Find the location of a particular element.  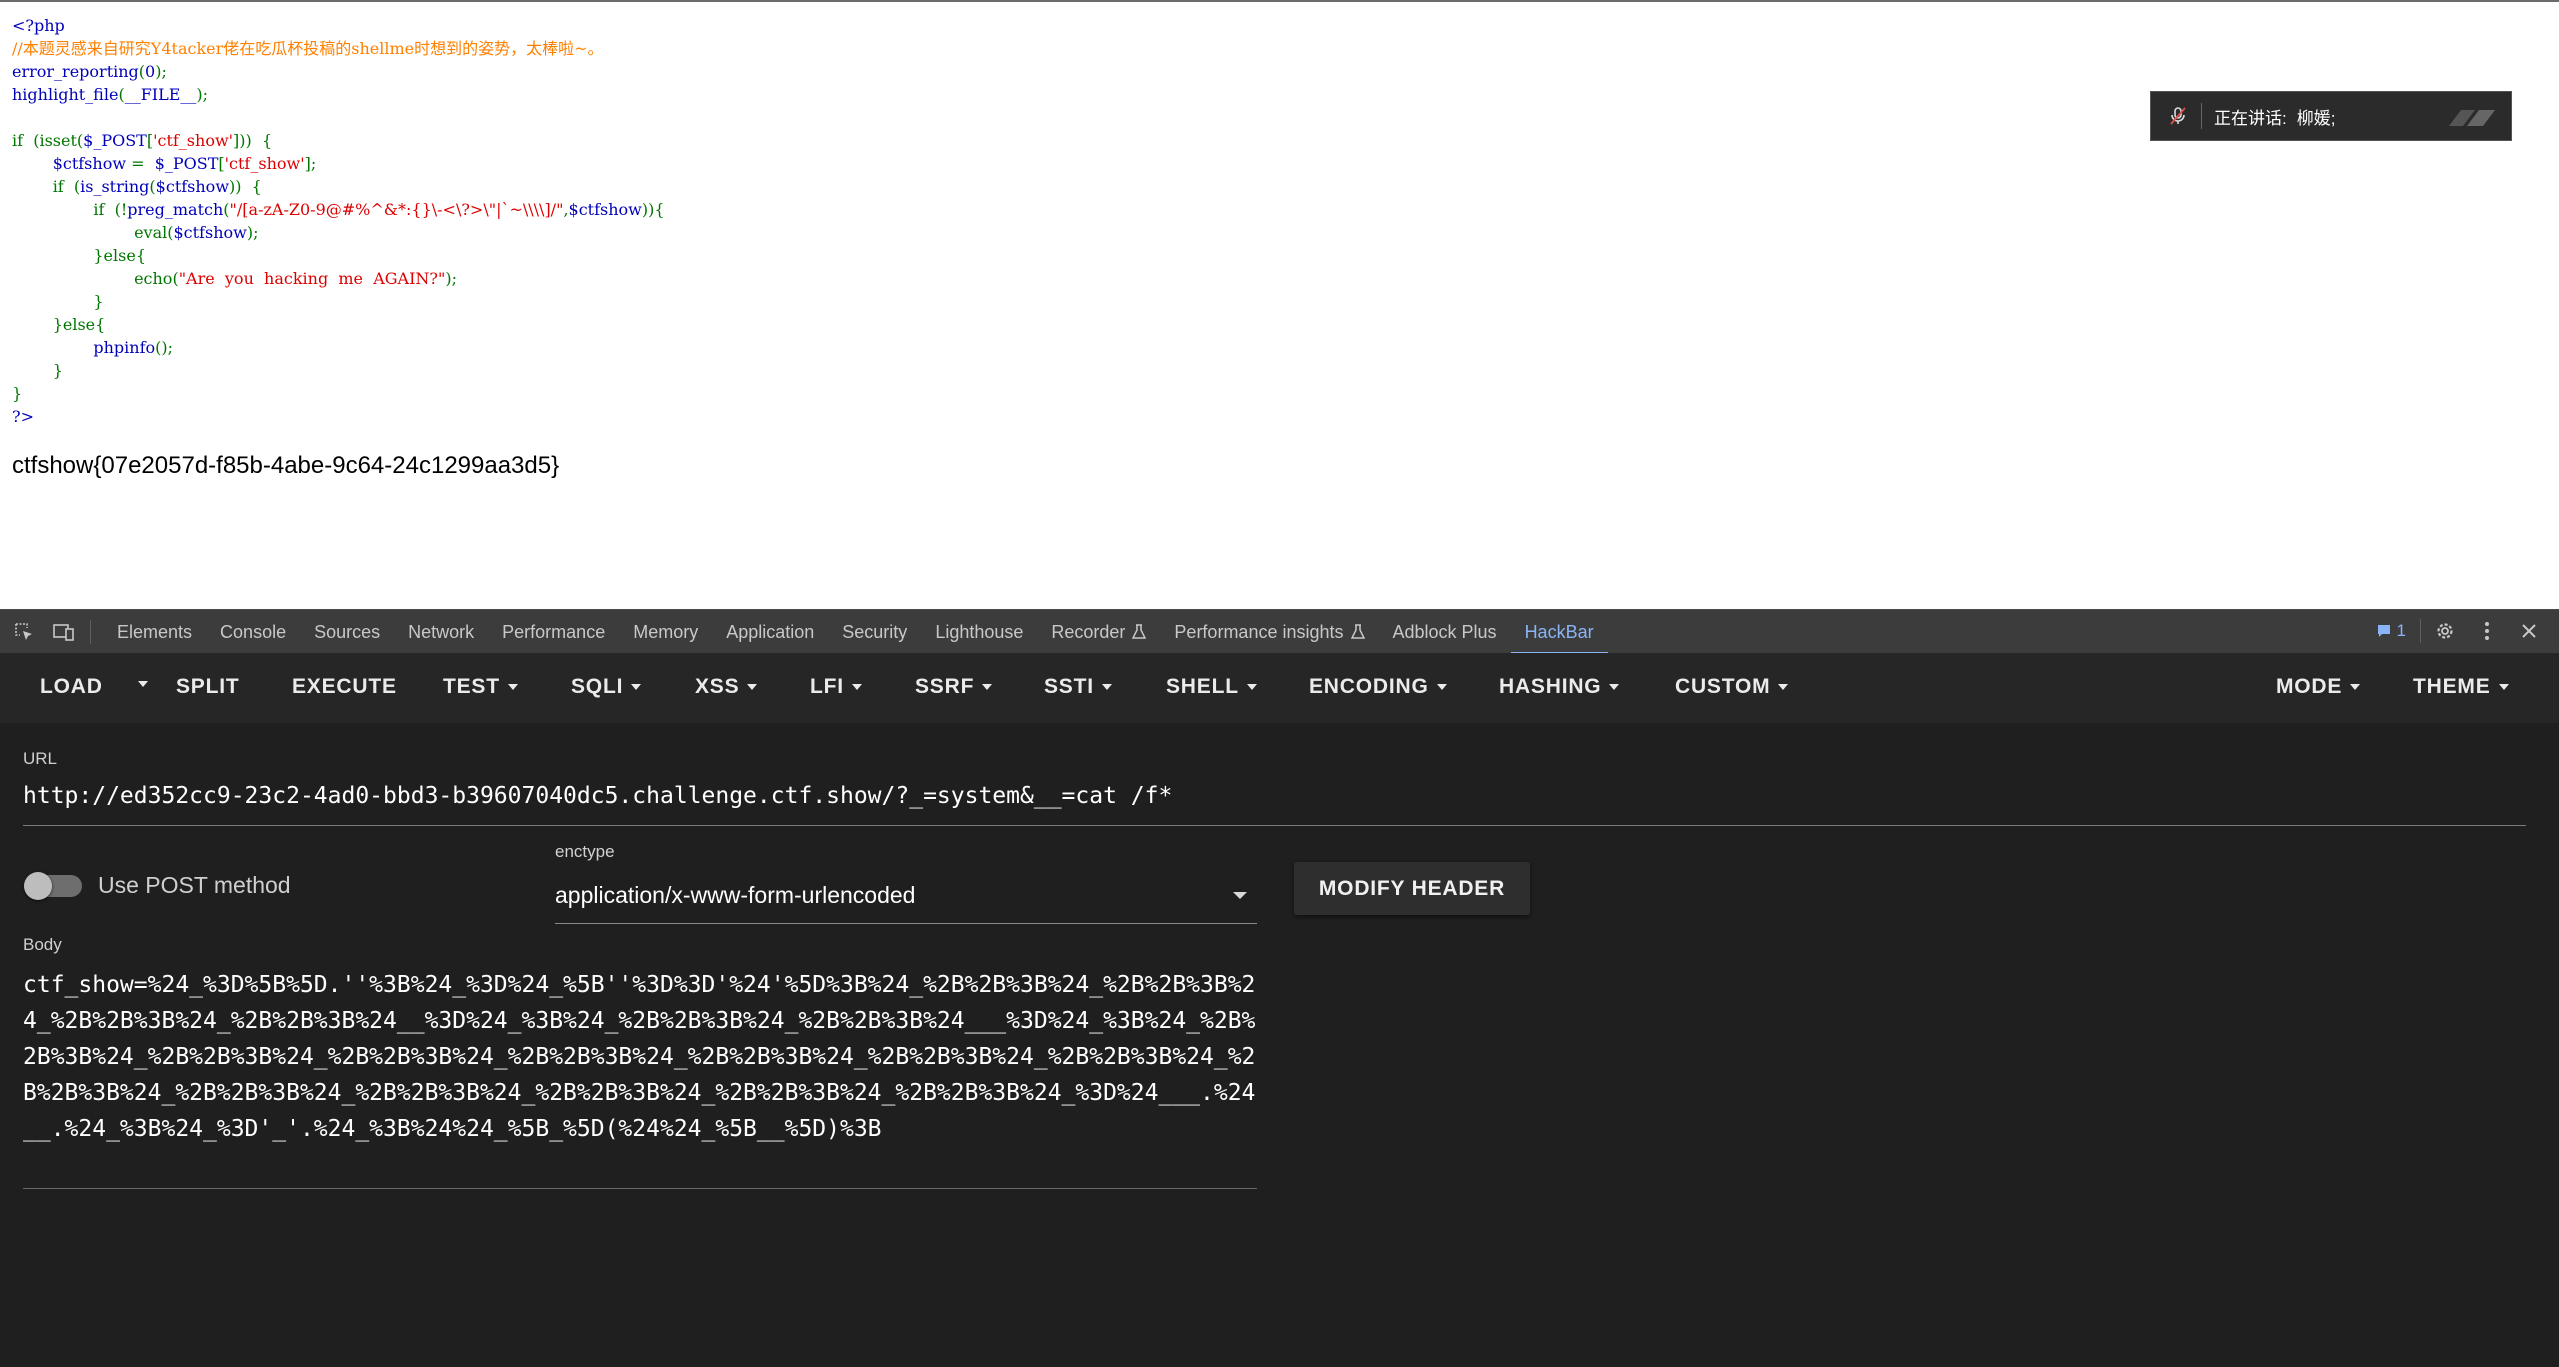

code-token: }else{ is located at coordinates (59, 324).